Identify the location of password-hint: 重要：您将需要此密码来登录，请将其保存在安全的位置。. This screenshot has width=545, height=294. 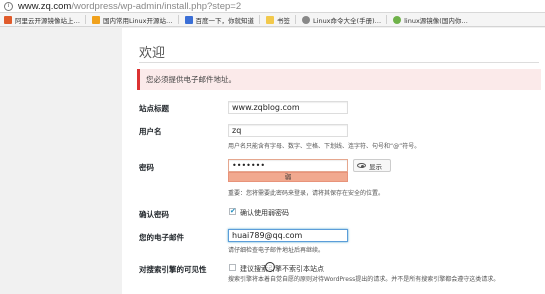
(306, 193).